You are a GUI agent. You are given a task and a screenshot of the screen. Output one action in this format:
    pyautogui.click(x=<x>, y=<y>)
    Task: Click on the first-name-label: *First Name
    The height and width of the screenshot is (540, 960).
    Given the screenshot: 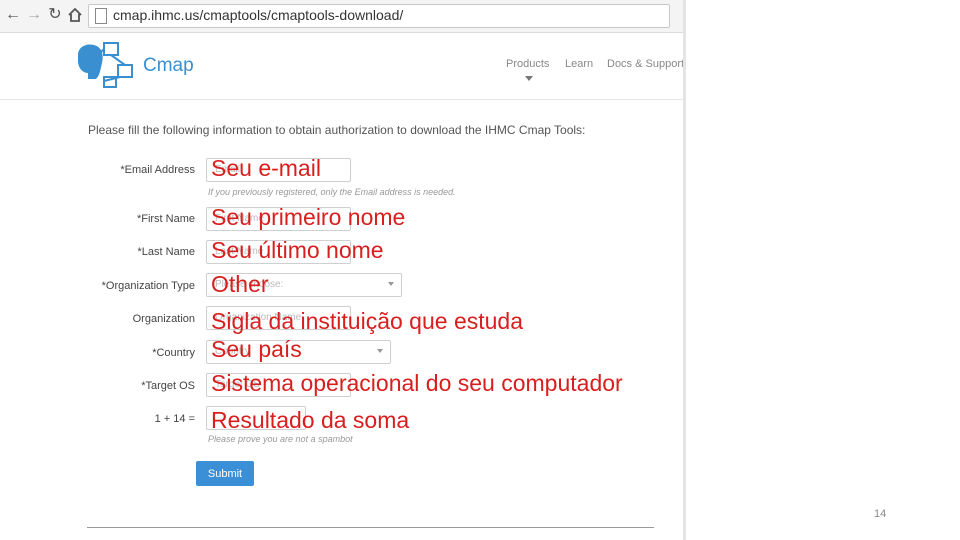 What is the action you would take?
    pyautogui.click(x=165, y=219)
    